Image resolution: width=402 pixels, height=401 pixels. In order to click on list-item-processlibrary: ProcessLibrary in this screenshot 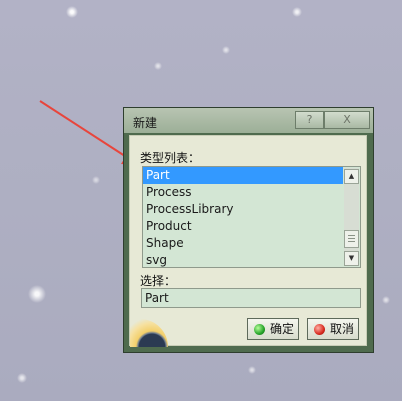, I will do `click(243, 209)`.